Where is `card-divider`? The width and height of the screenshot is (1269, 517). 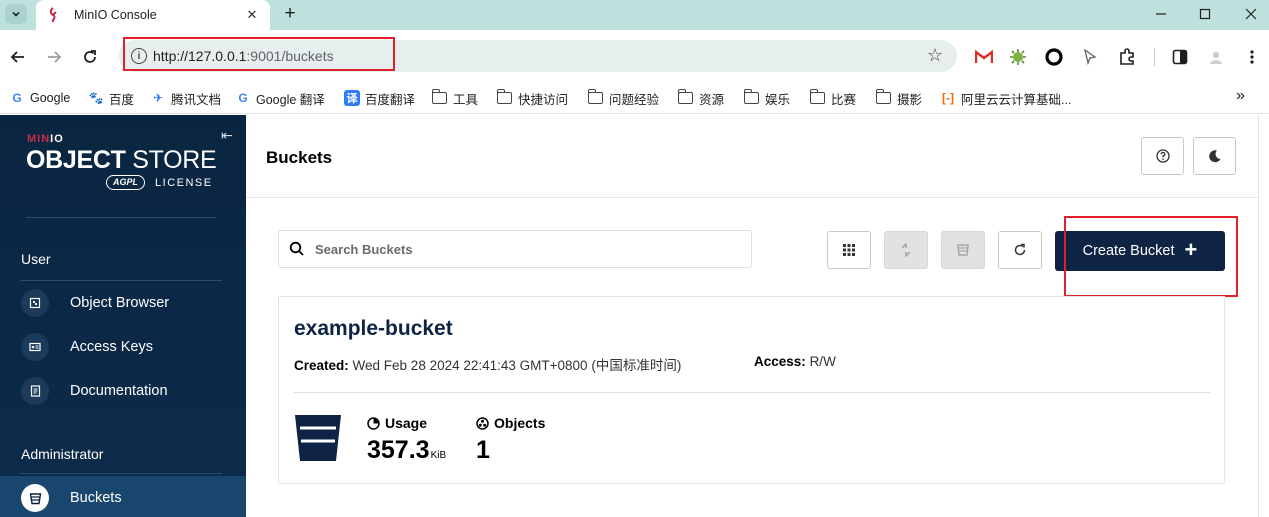
card-divider is located at coordinates (752, 392).